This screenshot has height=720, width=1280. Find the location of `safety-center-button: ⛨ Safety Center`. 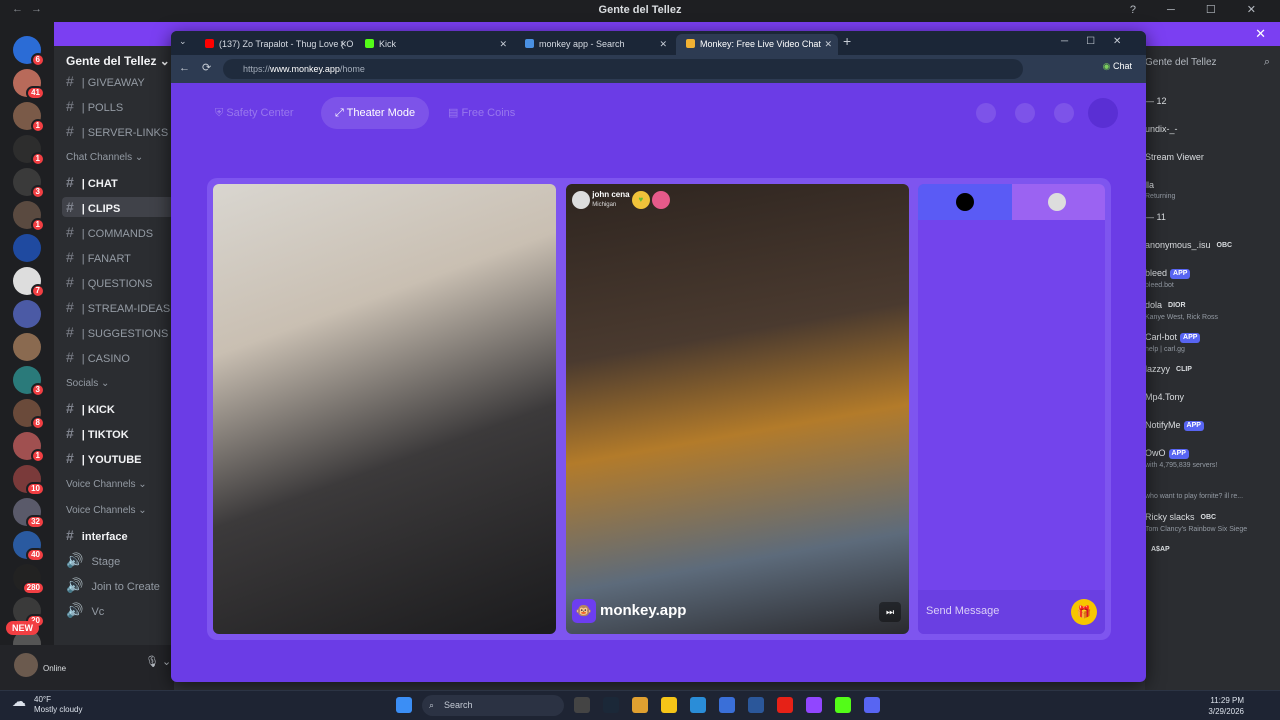

safety-center-button: ⛨ Safety Center is located at coordinates (254, 113).